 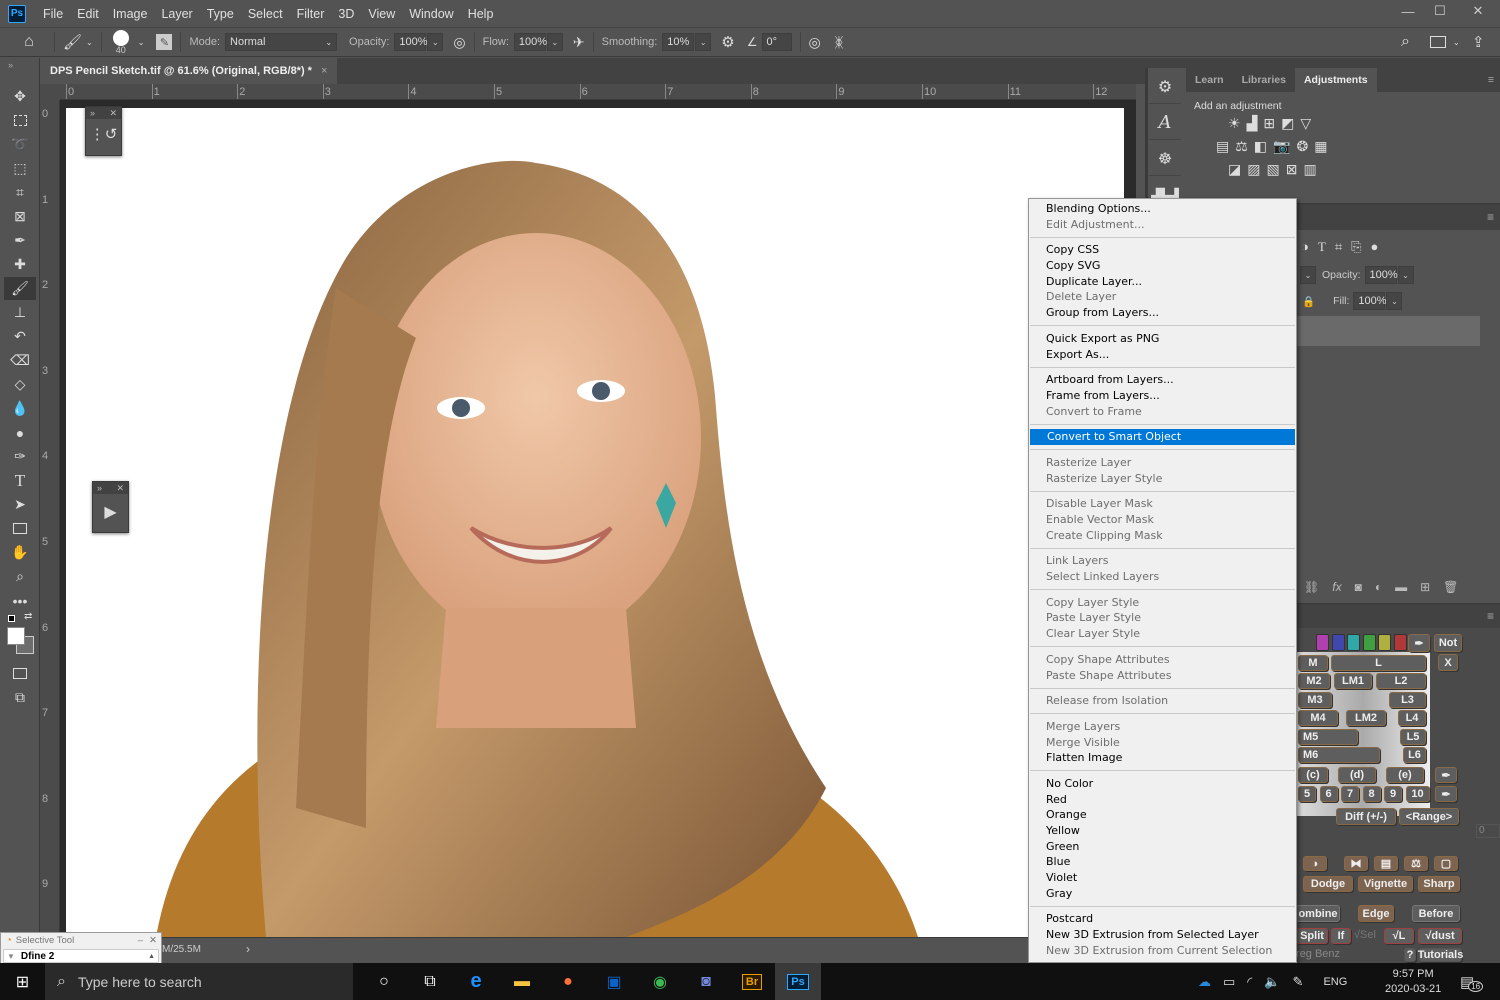 I want to click on volume-icon: 🔈, so click(x=1272, y=982).